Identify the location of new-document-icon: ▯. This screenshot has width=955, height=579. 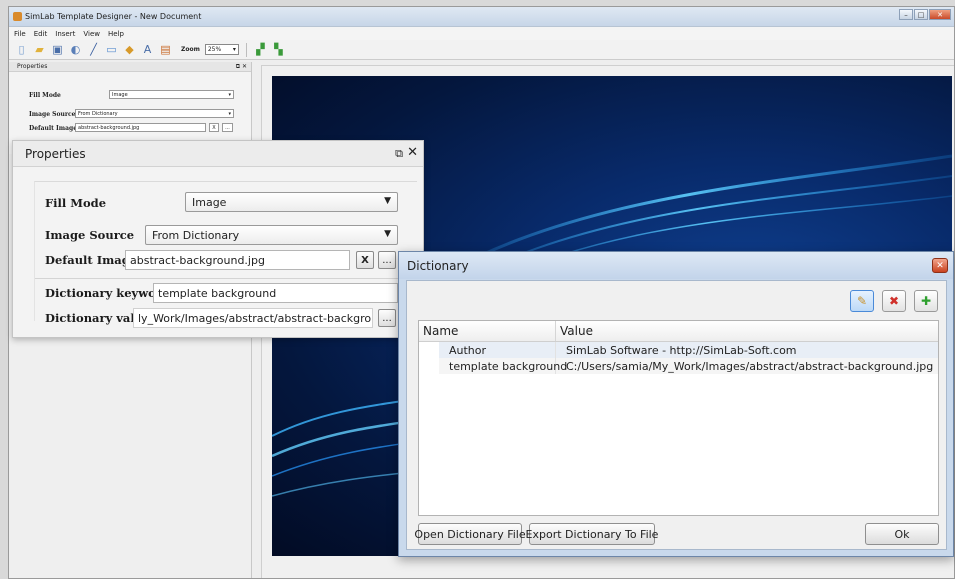
(21, 49).